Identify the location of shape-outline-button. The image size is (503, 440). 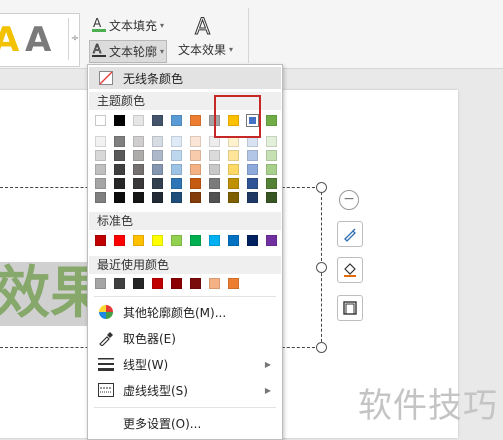
(350, 308).